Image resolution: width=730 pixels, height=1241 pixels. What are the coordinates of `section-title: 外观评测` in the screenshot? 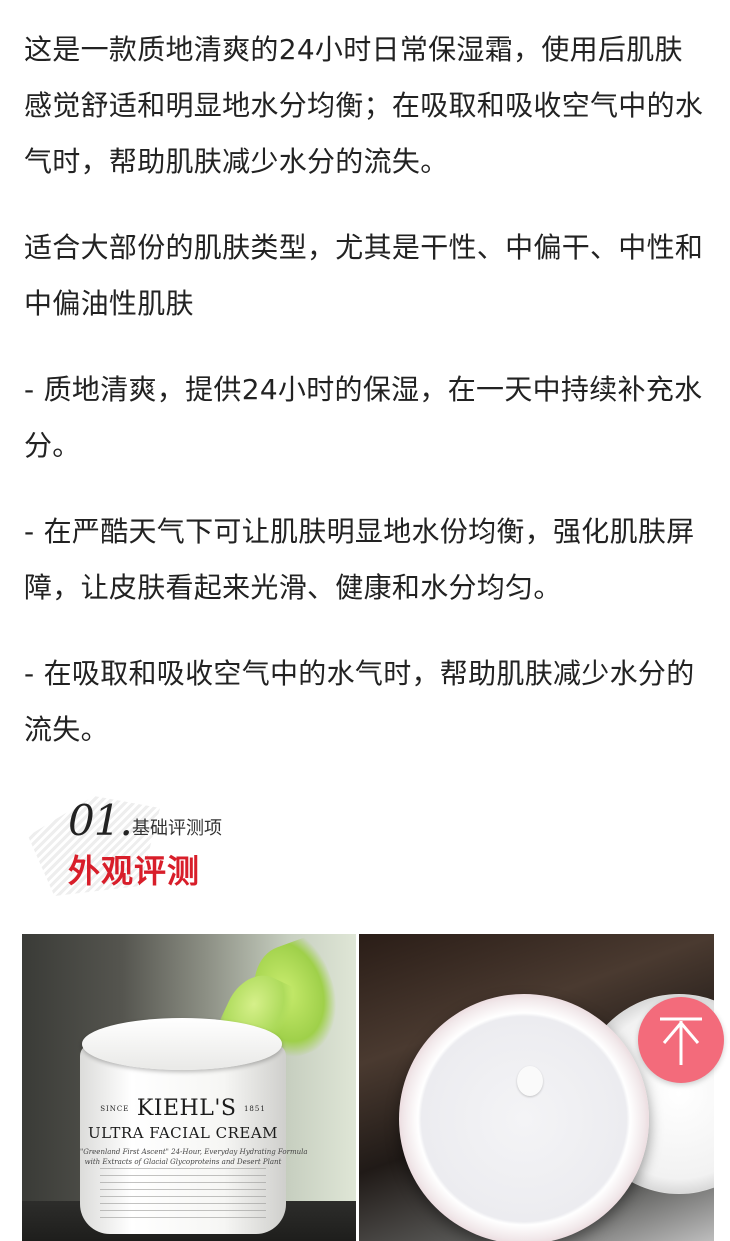 It's located at (134, 871).